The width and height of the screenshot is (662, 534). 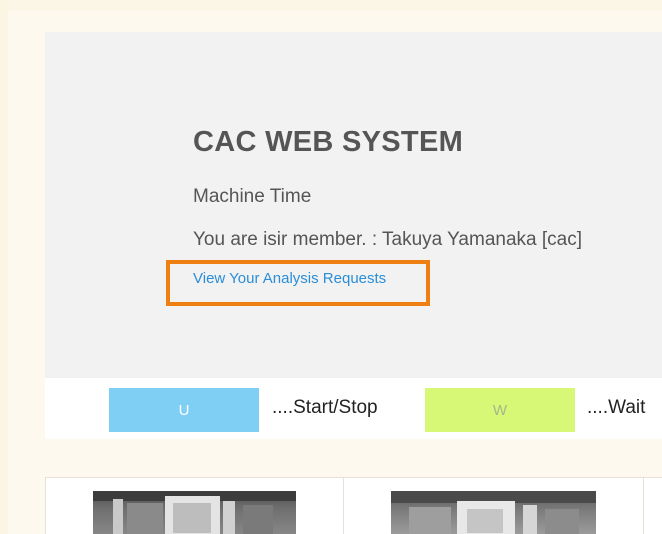 What do you see at coordinates (4, 267) in the screenshot?
I see `left-background-strip` at bounding box center [4, 267].